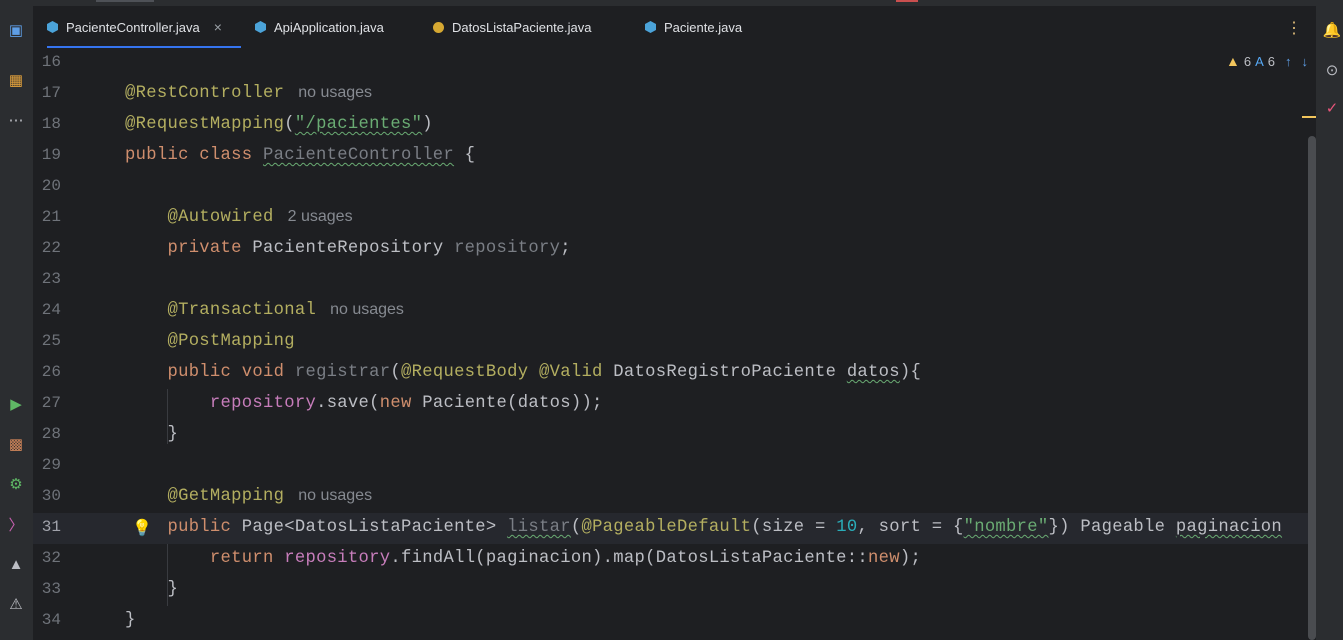  Describe the element at coordinates (703, 27) in the screenshot. I see `tab-label: Paciente.java` at that location.